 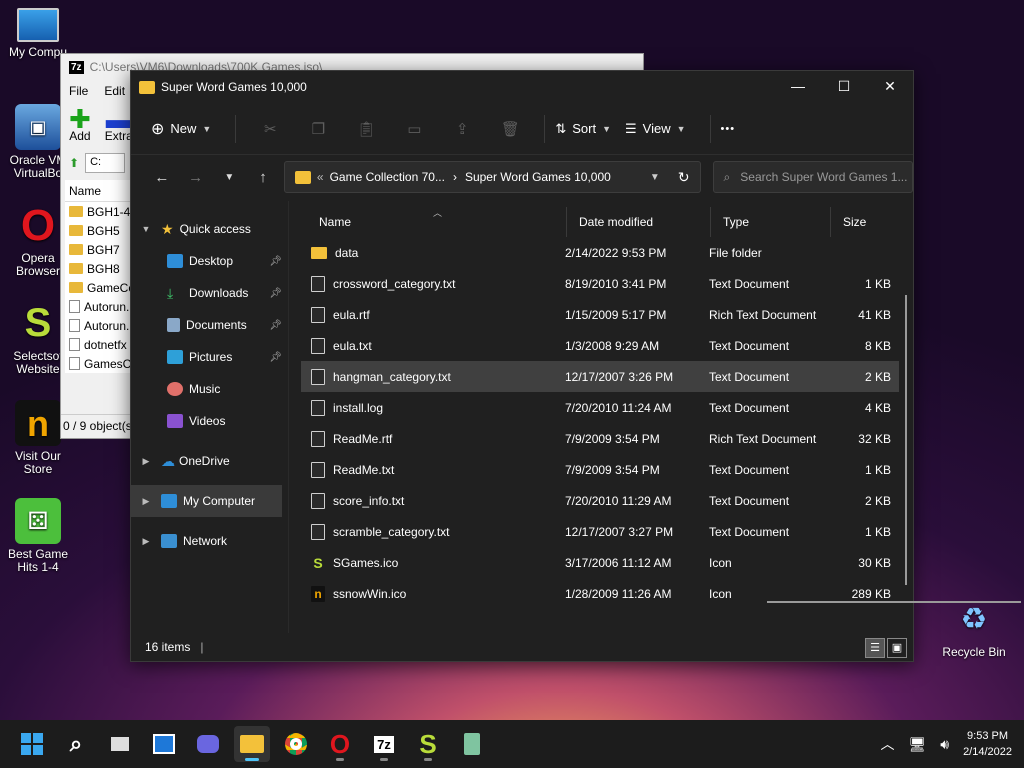 What do you see at coordinates (771, 222) in the screenshot?
I see `column-header-type: Type` at bounding box center [771, 222].